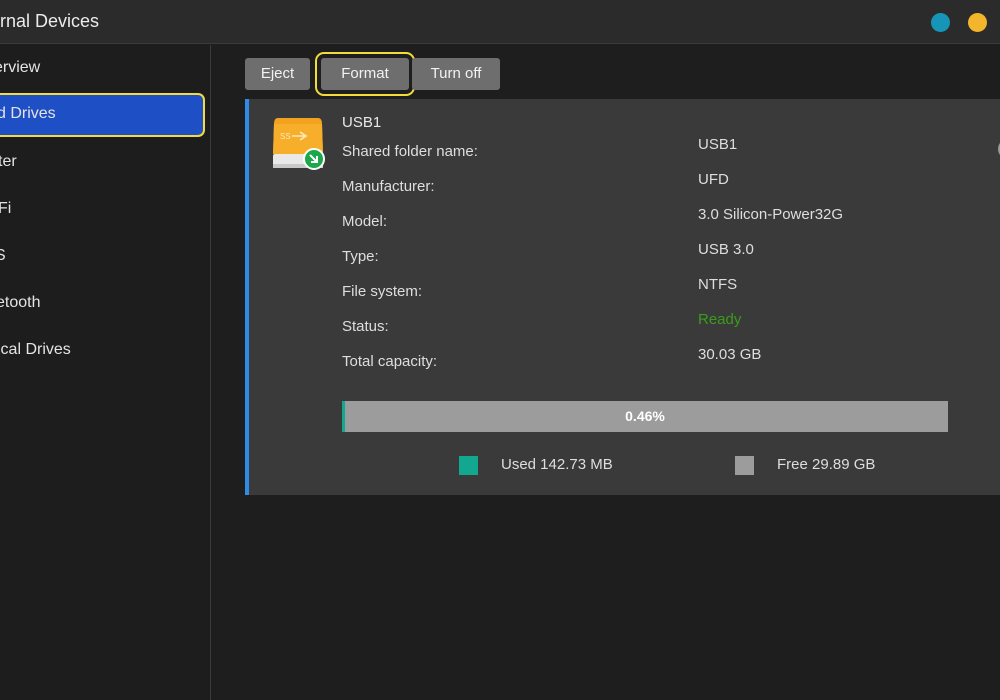  I want to click on sidebar-item-wifi: Fi, so click(102, 210).